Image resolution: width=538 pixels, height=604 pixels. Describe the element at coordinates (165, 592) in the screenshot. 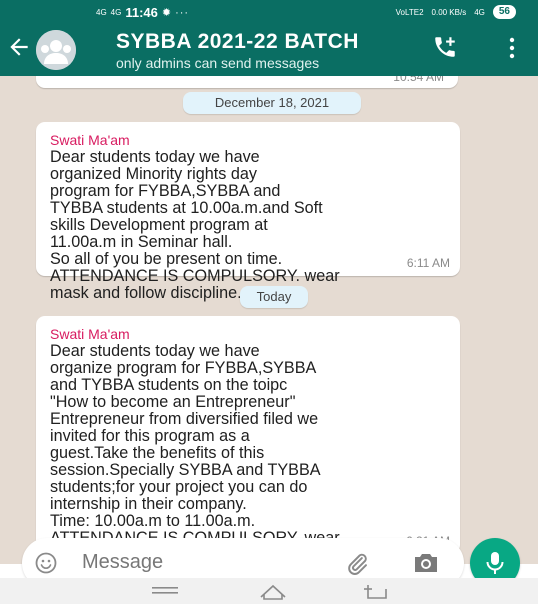

I see `menu-lines-icon` at that location.